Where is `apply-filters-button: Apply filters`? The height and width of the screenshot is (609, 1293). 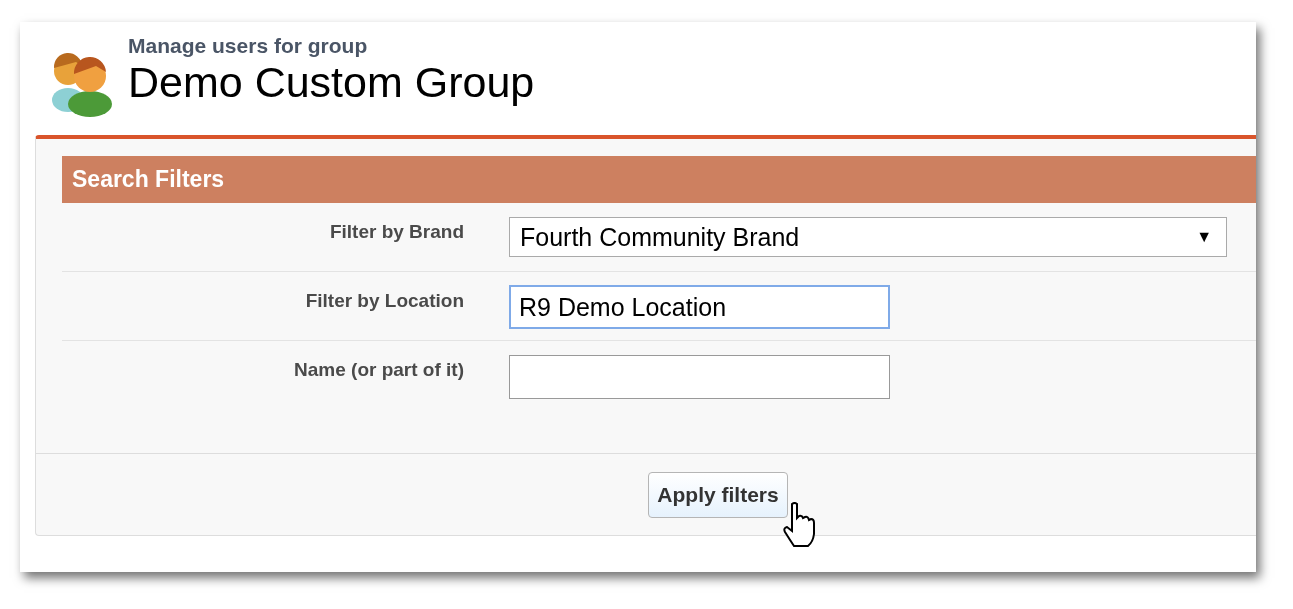 apply-filters-button: Apply filters is located at coordinates (718, 495).